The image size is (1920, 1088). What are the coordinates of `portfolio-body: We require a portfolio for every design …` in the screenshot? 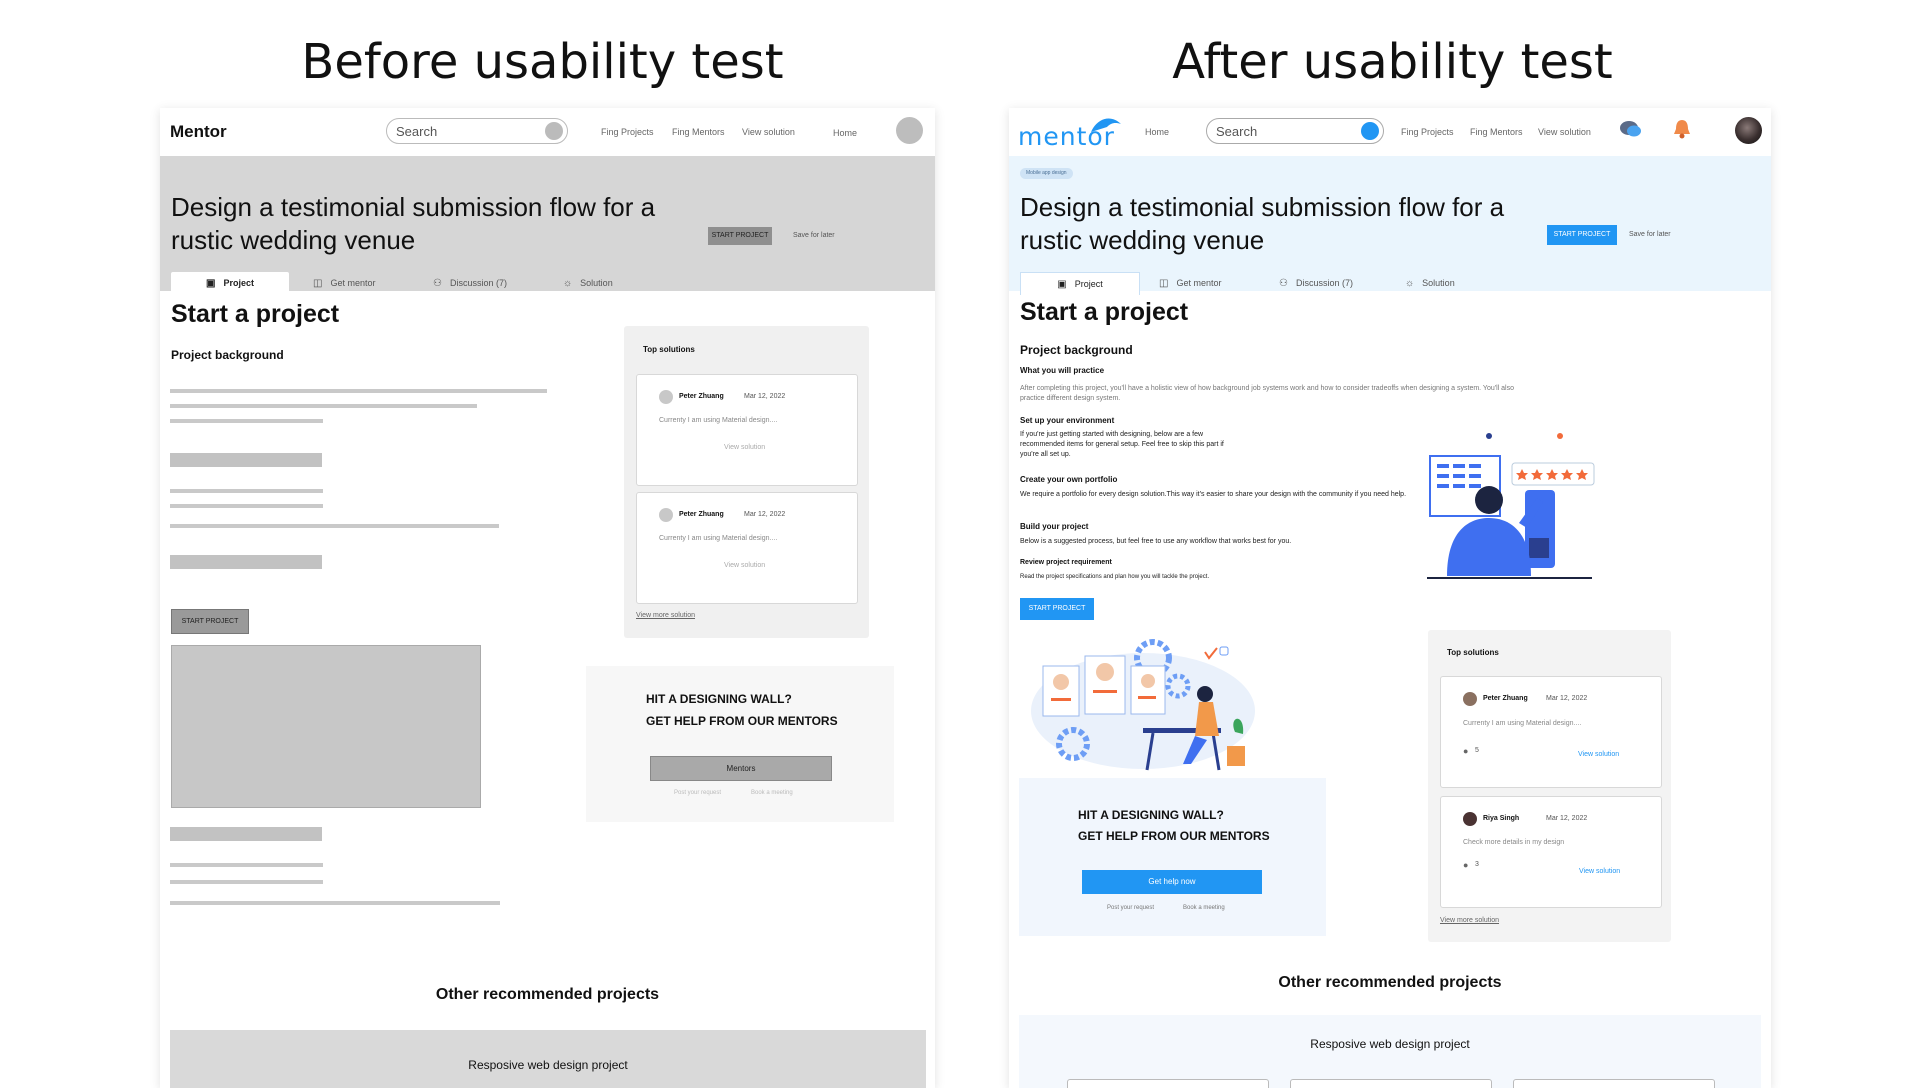 It's located at (1213, 494).